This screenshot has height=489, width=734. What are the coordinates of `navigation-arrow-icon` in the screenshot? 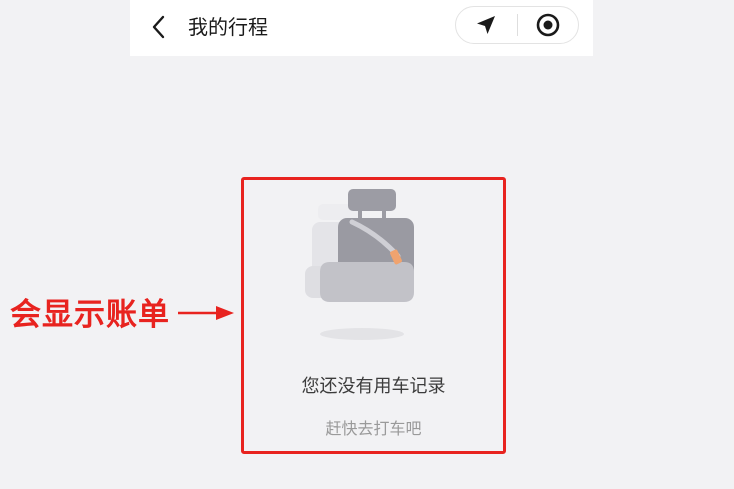 It's located at (486, 25).